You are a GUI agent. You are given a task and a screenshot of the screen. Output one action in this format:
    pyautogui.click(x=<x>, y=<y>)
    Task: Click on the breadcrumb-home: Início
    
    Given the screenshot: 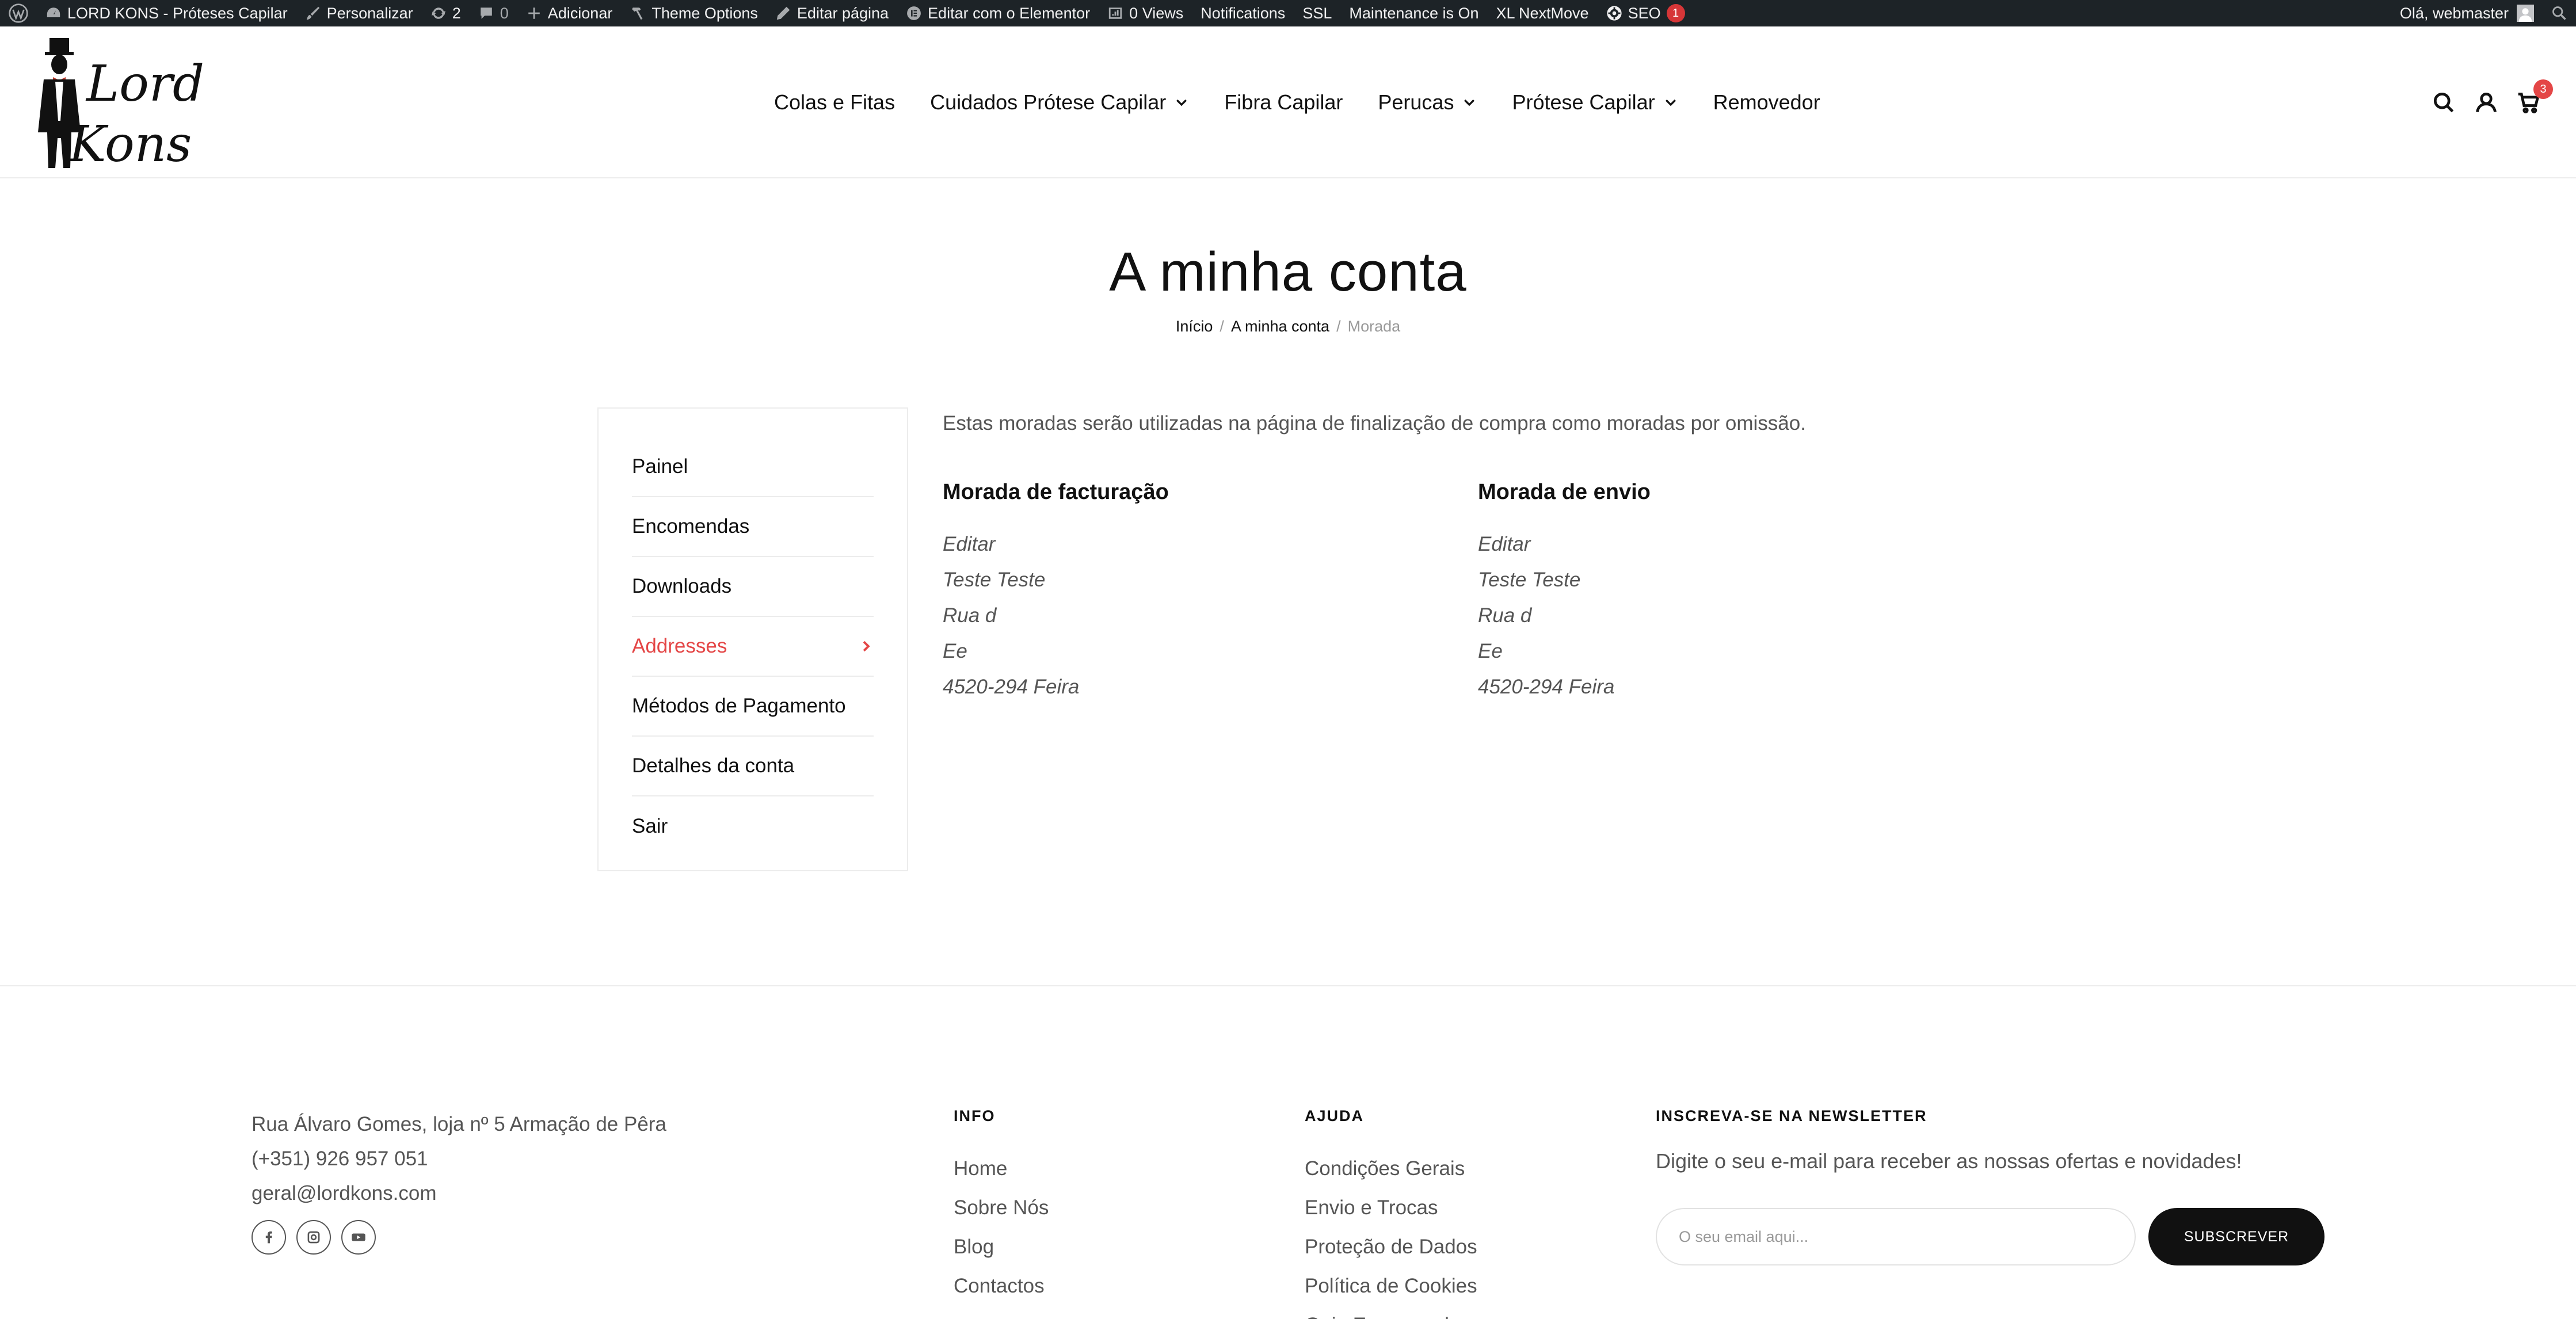 What is the action you would take?
    pyautogui.click(x=1194, y=326)
    